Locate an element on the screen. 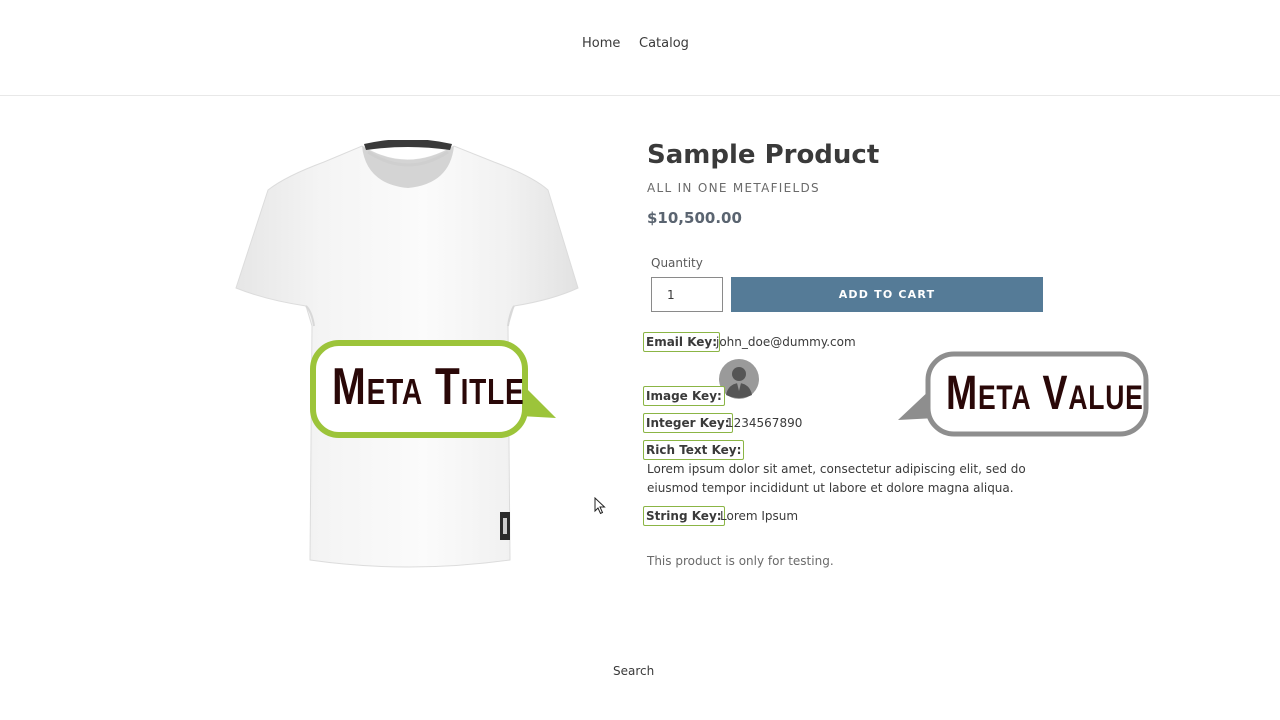 The image size is (1280, 720). avatar-icon is located at coordinates (739, 379).